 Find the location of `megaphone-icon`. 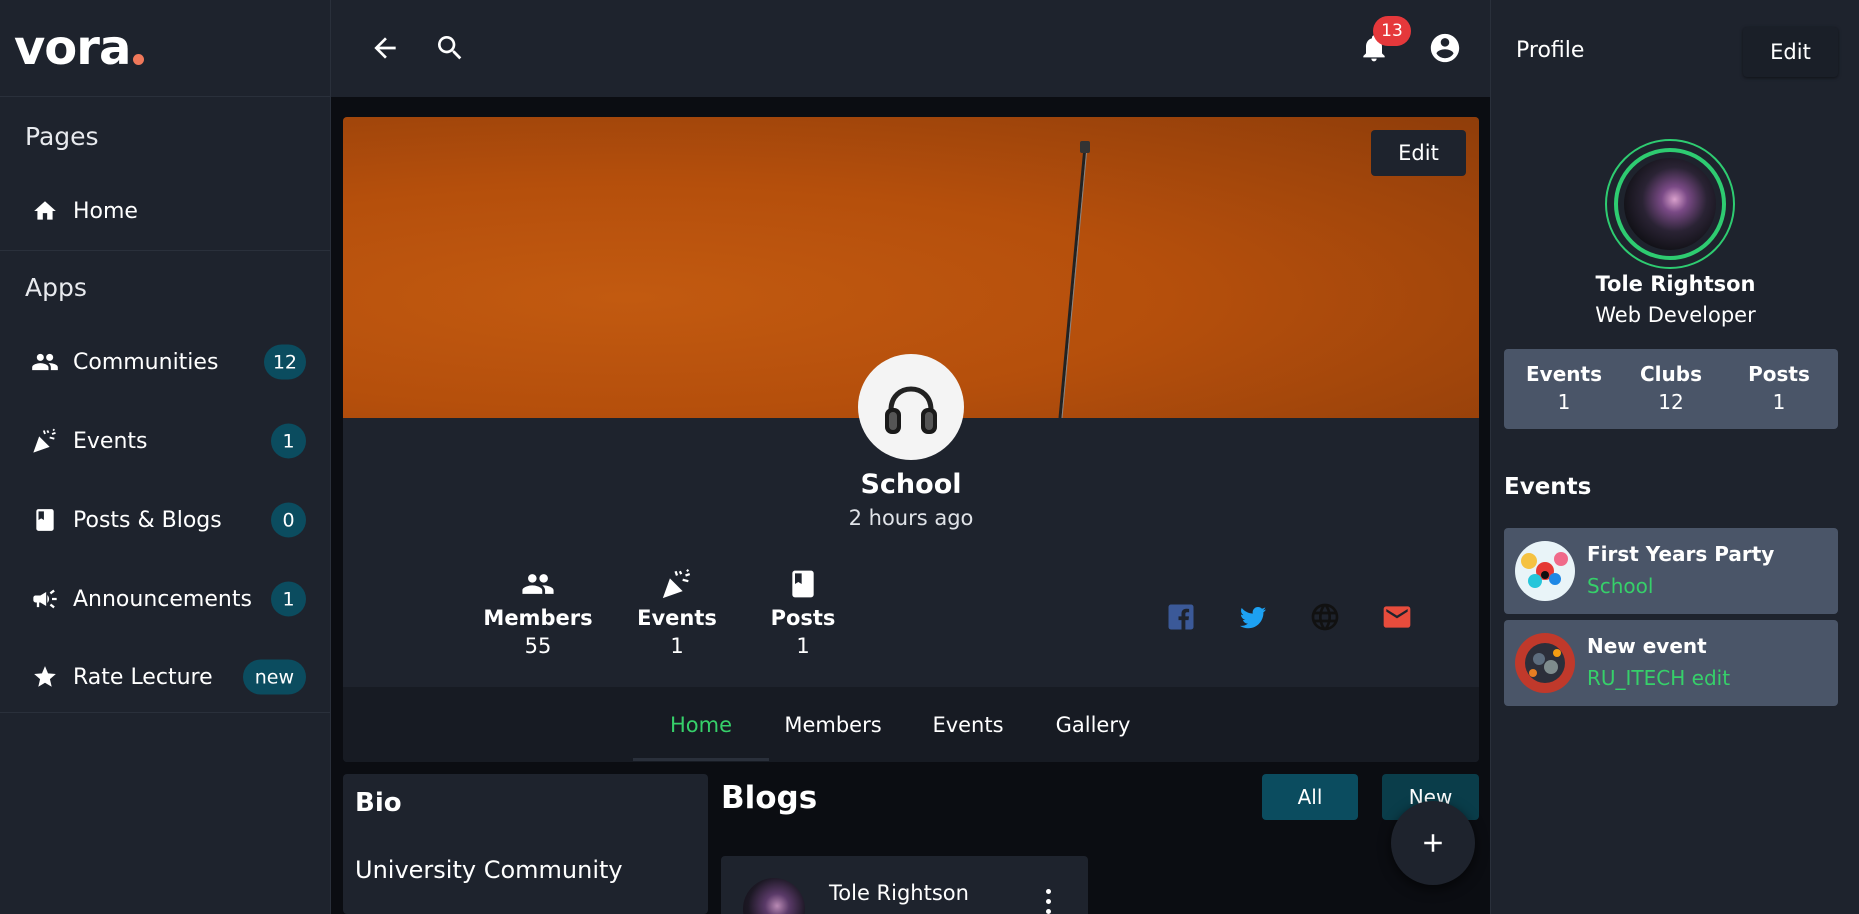

megaphone-icon is located at coordinates (45, 599).